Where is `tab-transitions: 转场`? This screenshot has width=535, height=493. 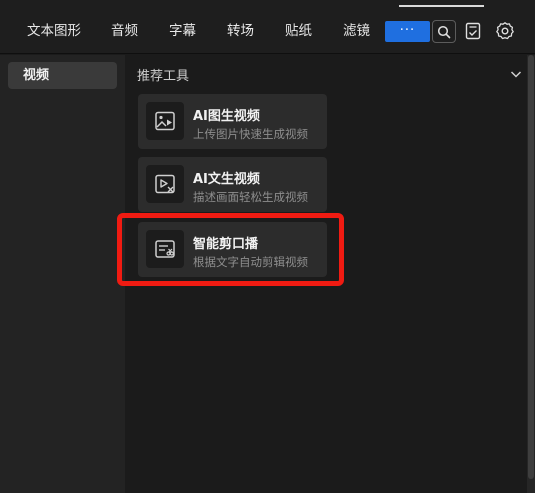
tab-transitions: 转场 is located at coordinates (240, 31).